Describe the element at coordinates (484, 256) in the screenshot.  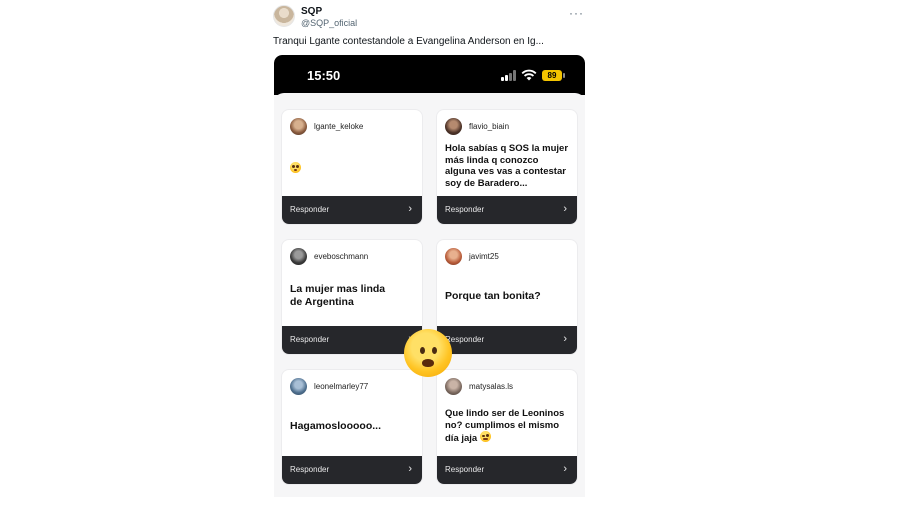
I see `card-username: javimt25` at that location.